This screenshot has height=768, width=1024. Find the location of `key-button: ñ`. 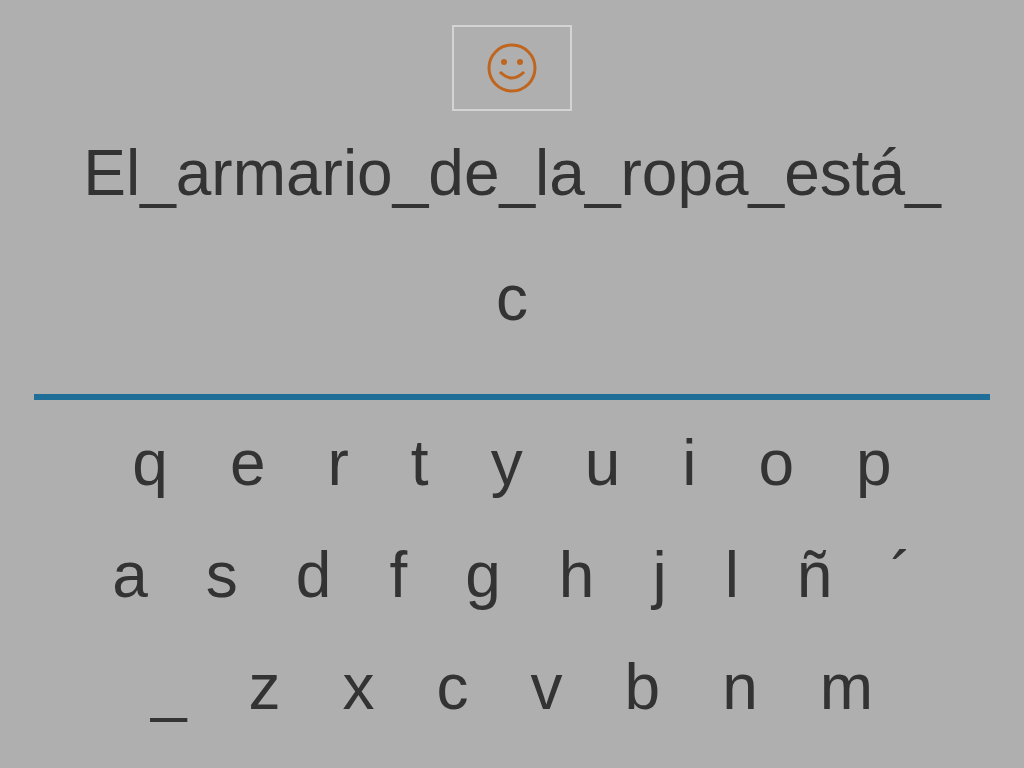

key-button: ñ is located at coordinates (814, 575).